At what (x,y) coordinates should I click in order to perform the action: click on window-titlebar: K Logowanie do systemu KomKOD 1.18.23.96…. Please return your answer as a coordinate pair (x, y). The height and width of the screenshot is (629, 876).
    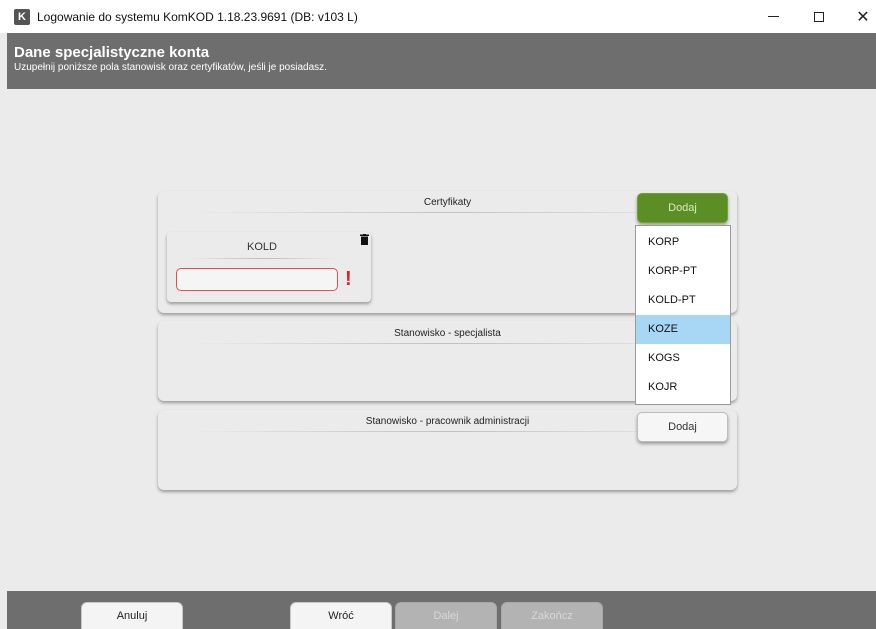
    Looking at the image, I should click on (438, 16).